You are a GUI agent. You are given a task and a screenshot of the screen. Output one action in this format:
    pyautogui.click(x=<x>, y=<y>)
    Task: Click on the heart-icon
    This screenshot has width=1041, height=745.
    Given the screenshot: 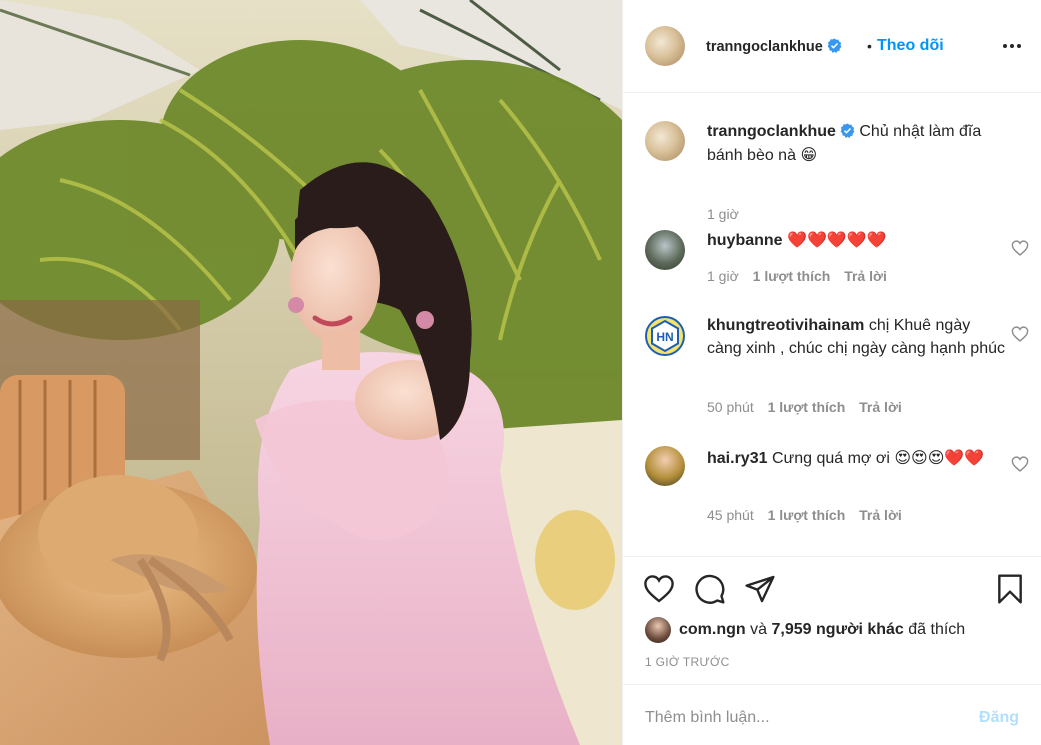 What is the action you would take?
    pyautogui.click(x=659, y=589)
    